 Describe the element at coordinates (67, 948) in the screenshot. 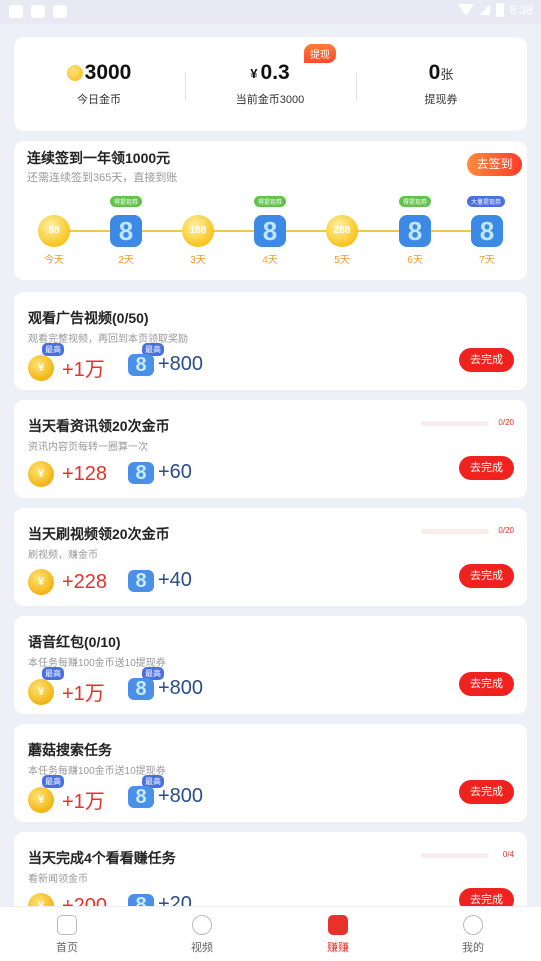

I see `nav-label: 首页` at that location.